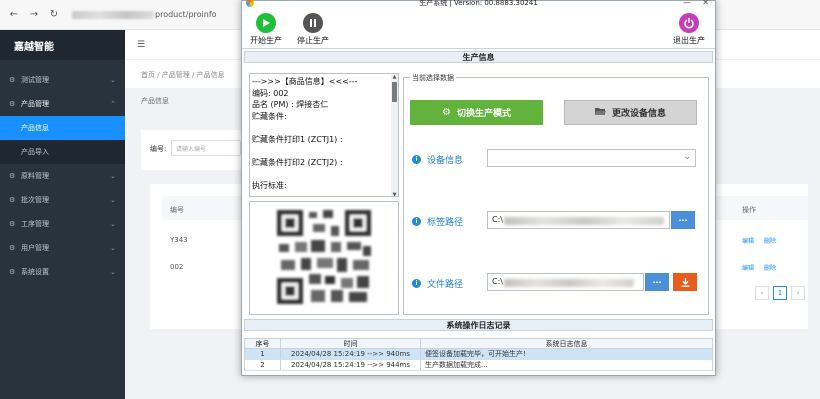 Image resolution: width=820 pixels, height=399 pixels. Describe the element at coordinates (324, 257) in the screenshot. I see `qr-code-image` at that location.